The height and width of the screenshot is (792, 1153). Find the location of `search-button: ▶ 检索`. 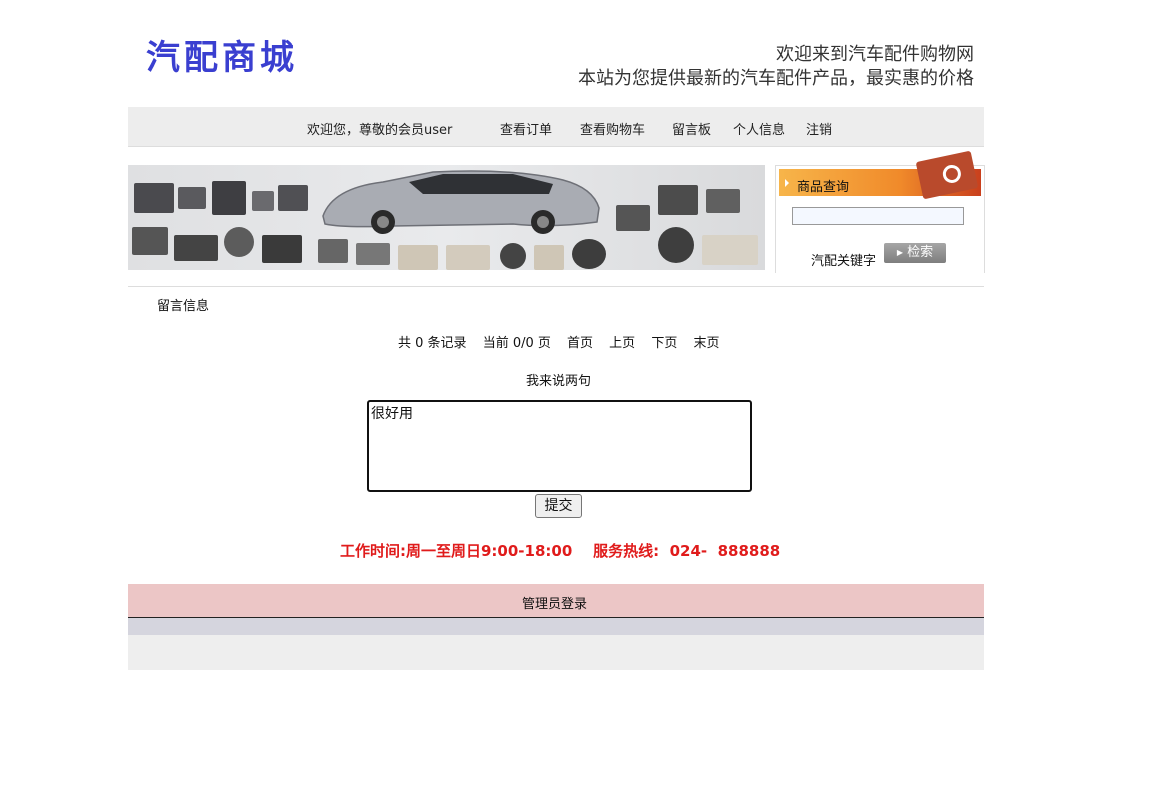

search-button: ▶ 检索 is located at coordinates (915, 253).